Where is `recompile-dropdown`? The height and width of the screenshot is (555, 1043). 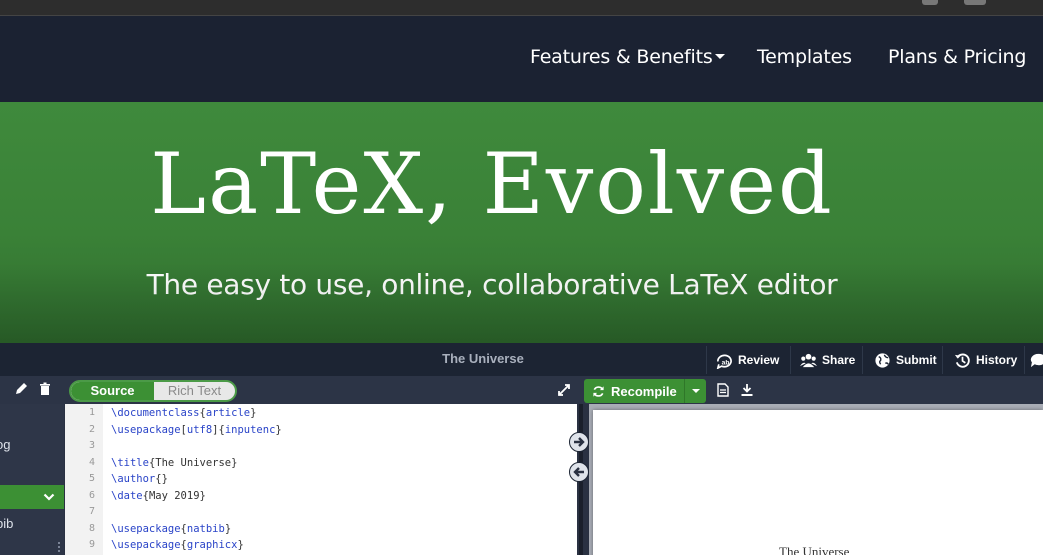 recompile-dropdown is located at coordinates (695, 391).